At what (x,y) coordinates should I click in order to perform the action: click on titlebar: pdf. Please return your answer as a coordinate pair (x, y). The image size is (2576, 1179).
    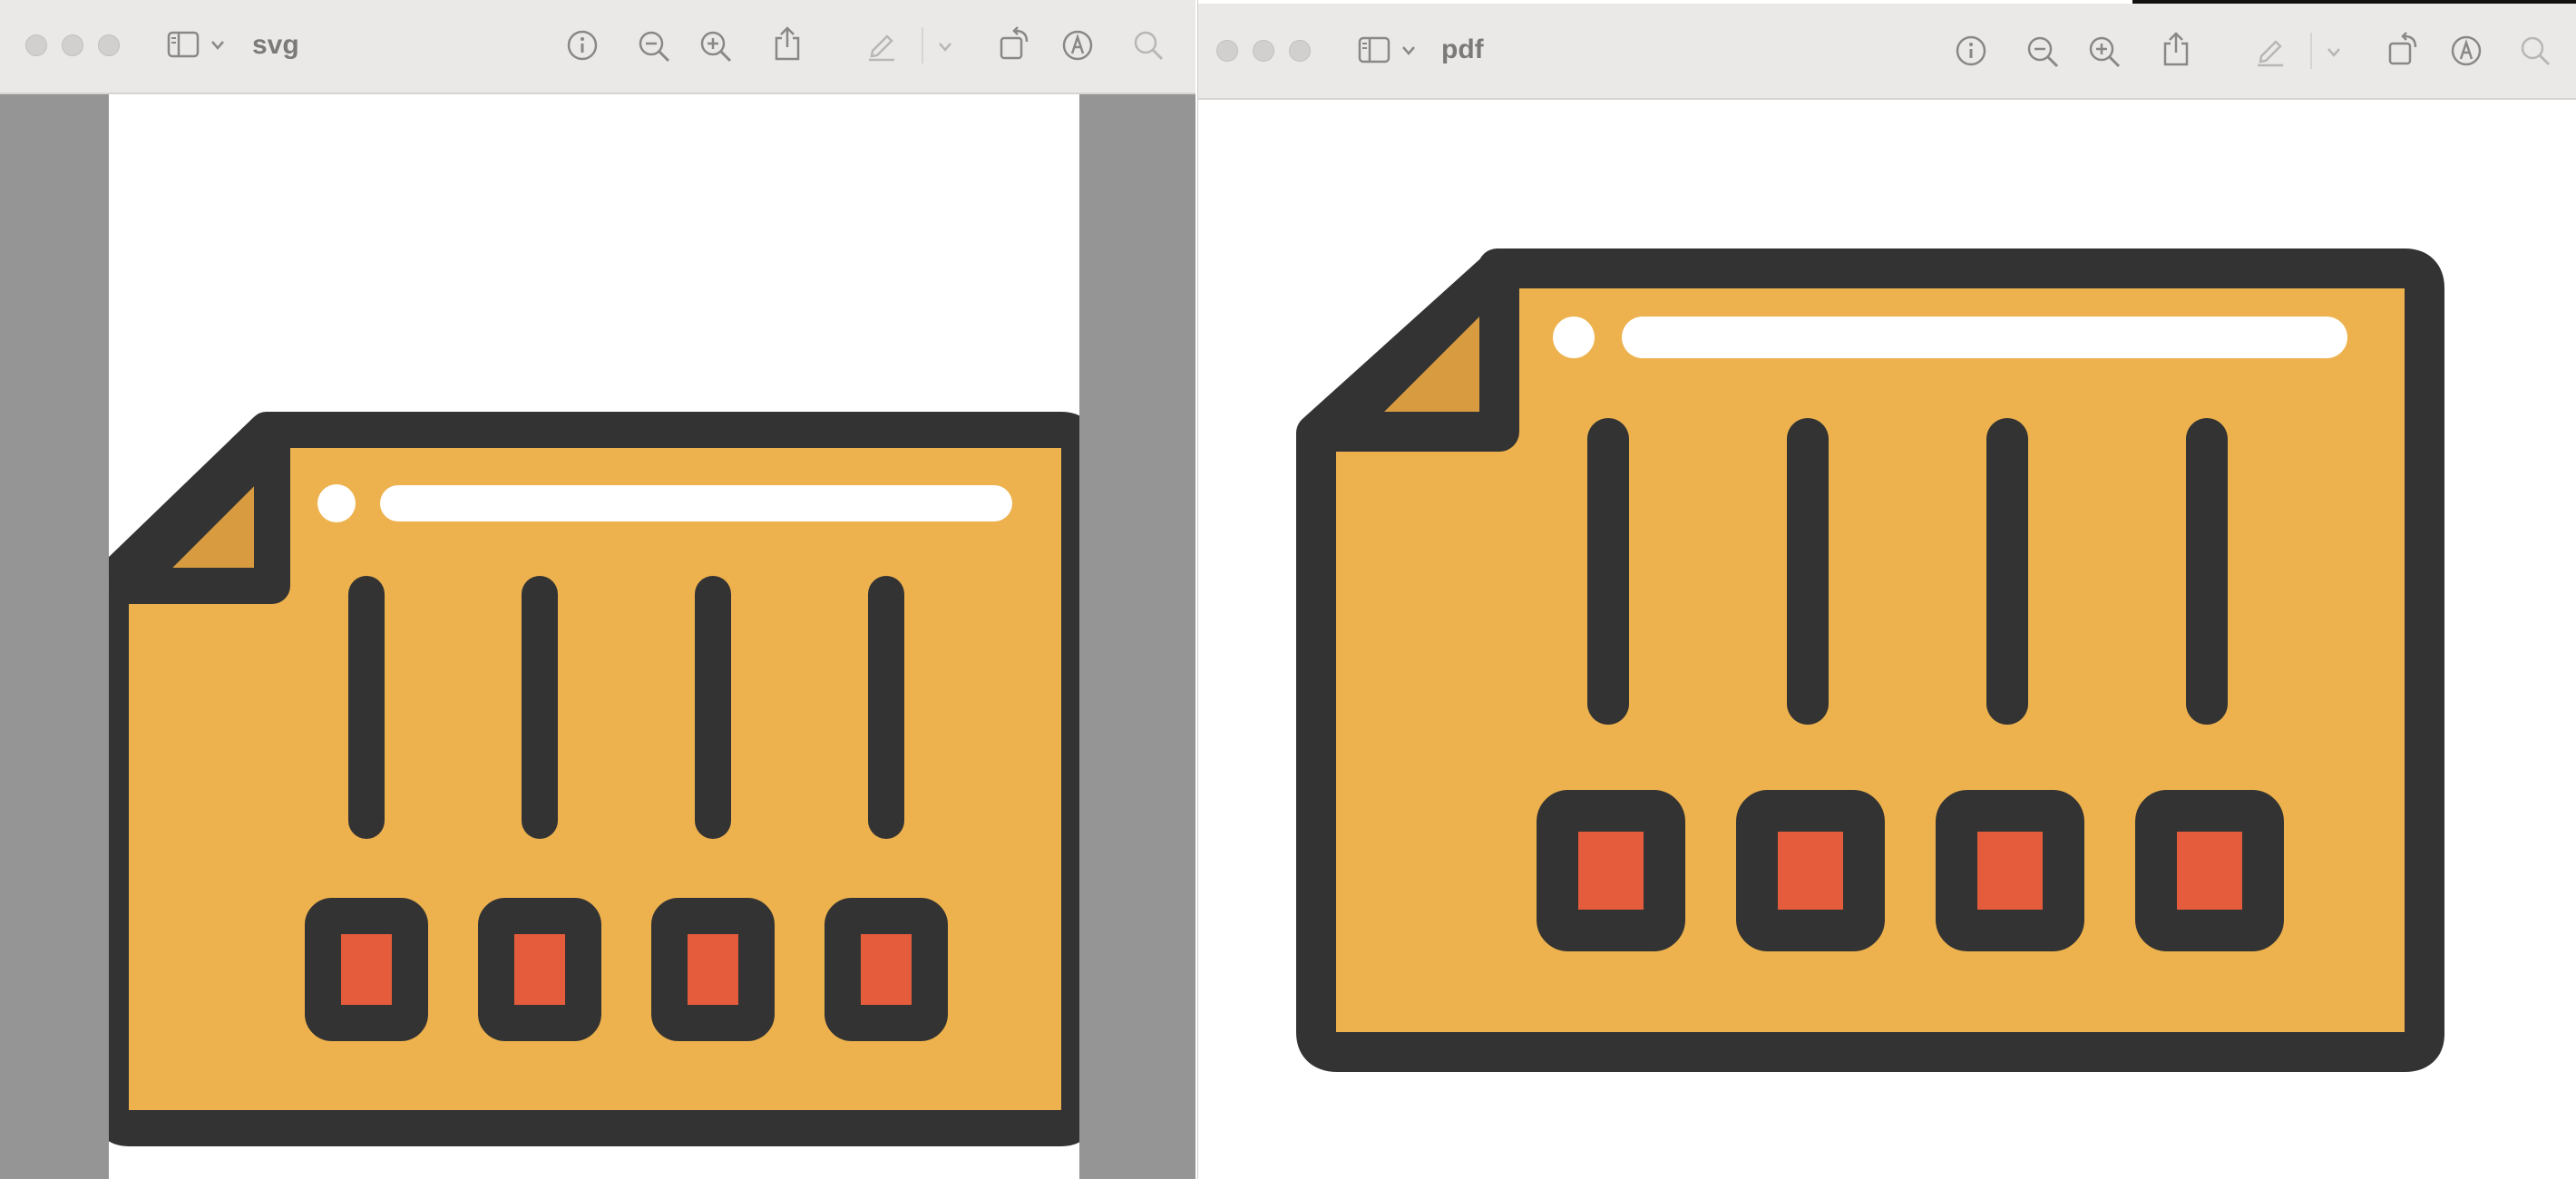
    Looking at the image, I should click on (1887, 52).